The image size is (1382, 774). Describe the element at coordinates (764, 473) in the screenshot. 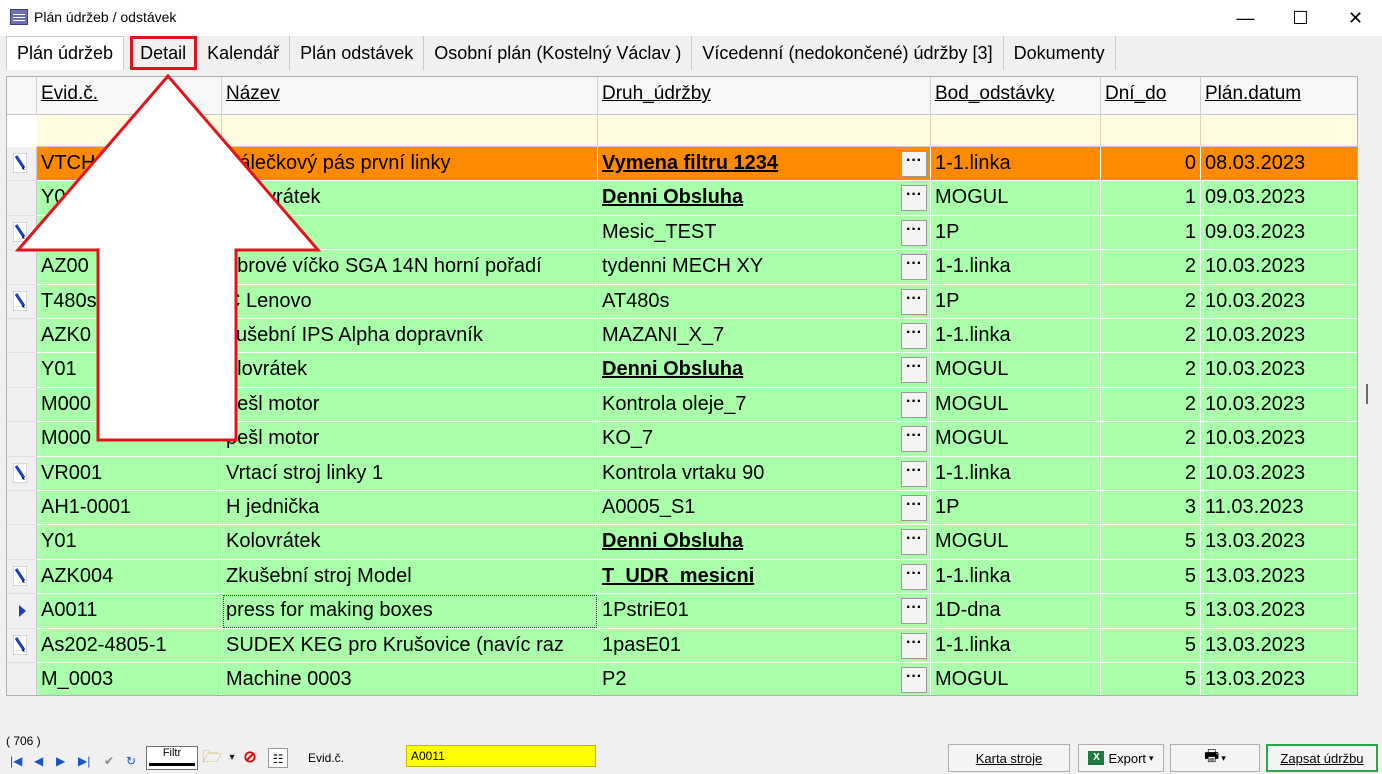

I see `cell-druh: Kontrola vrtaku 90` at that location.